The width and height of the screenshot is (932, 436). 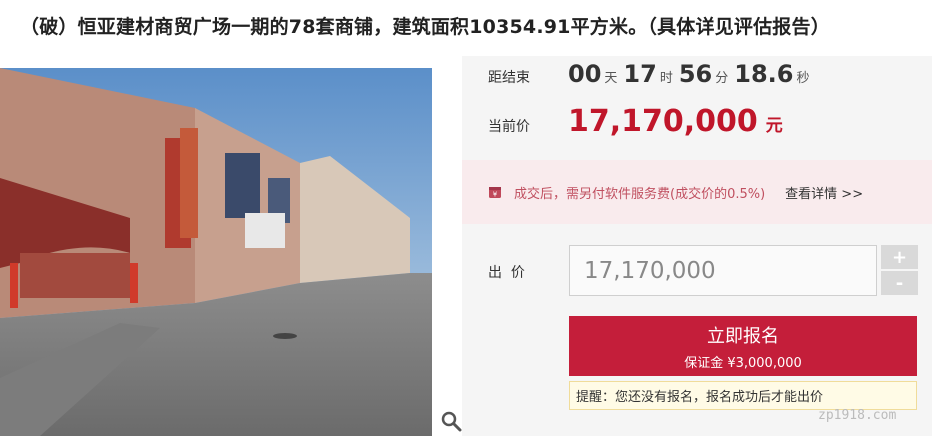 I want to click on fee-icon: ¥, so click(x=495, y=193).